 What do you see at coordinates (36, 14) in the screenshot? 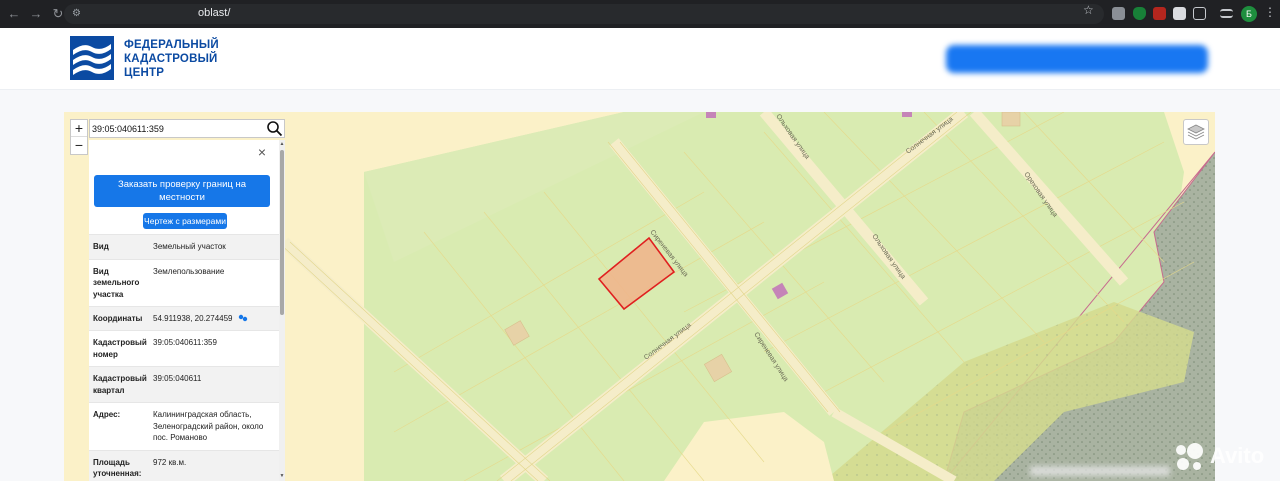
I see `forward-arrow-icon: →` at bounding box center [36, 14].